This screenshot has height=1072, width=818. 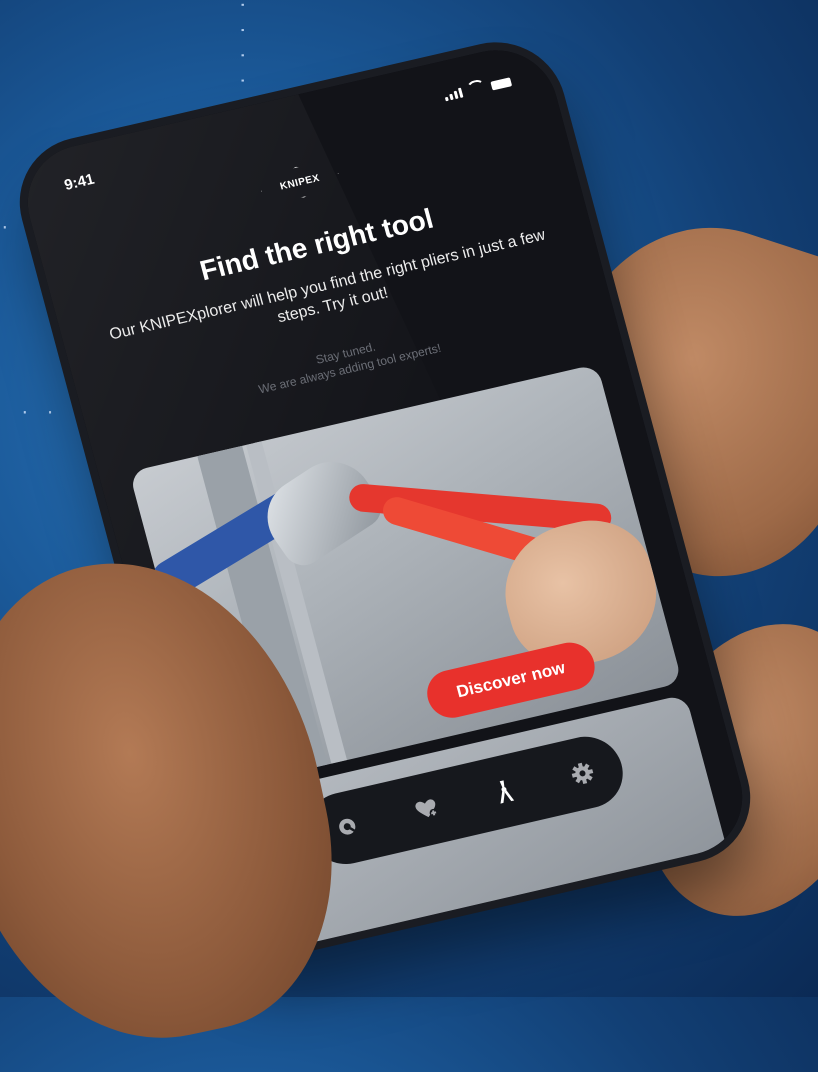 What do you see at coordinates (347, 826) in the screenshot?
I see `search-icon` at bounding box center [347, 826].